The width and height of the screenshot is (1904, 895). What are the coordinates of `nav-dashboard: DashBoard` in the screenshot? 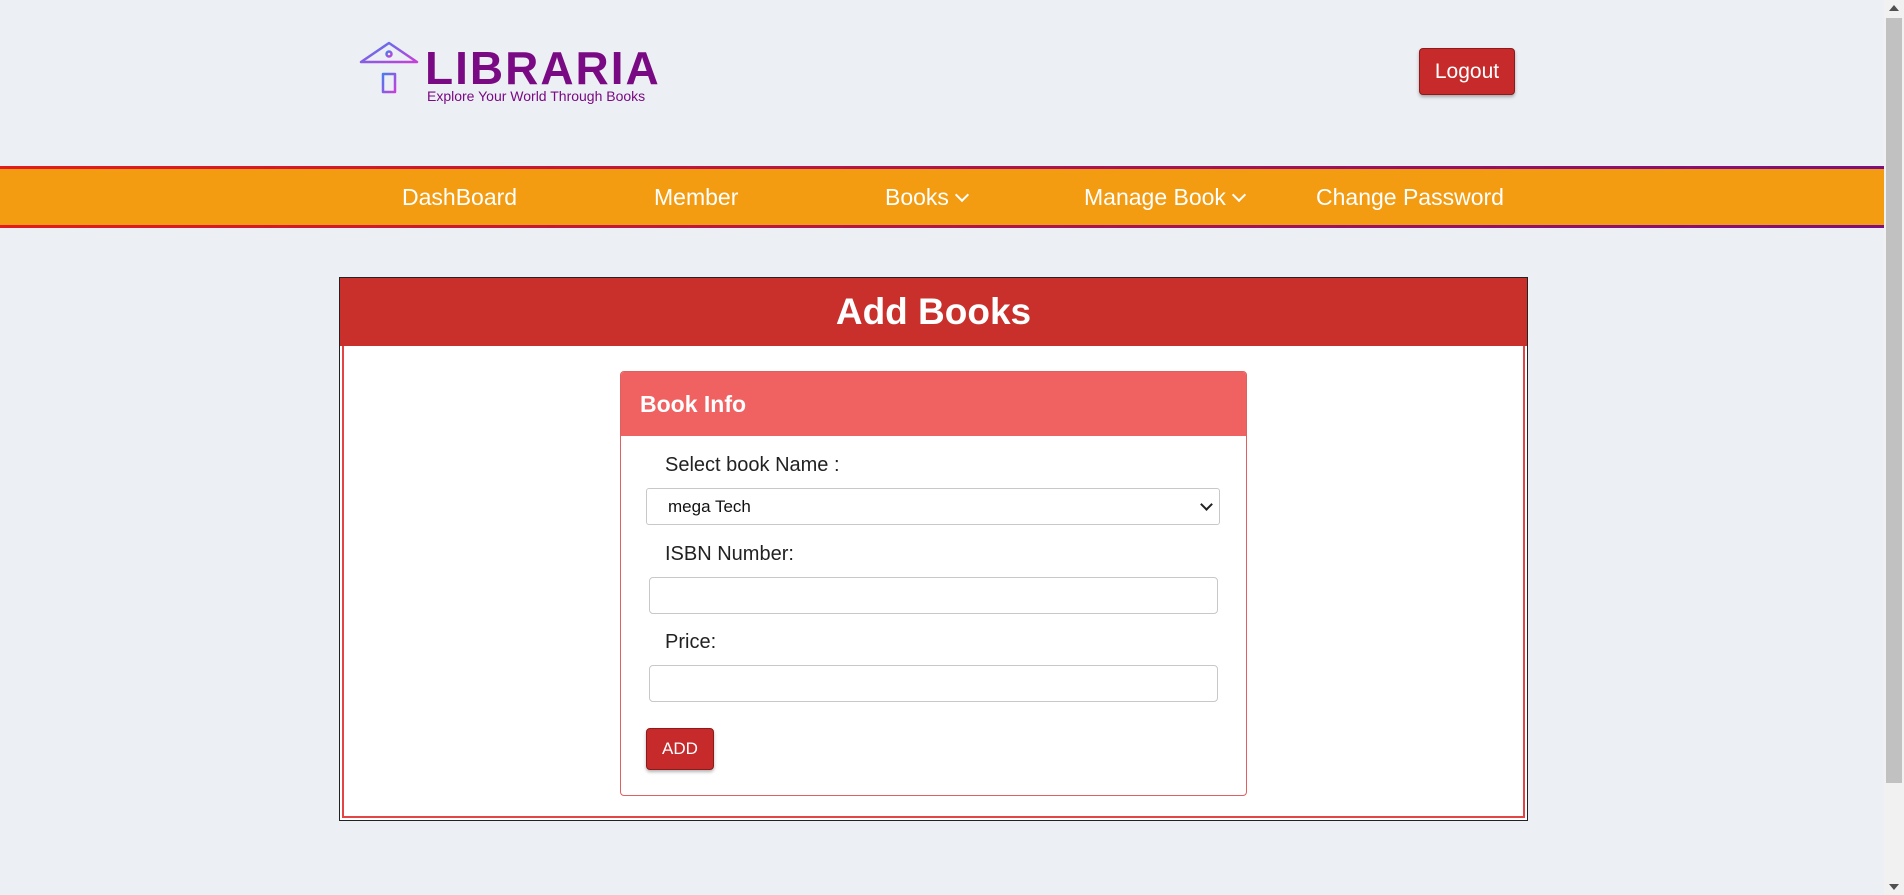 It's located at (459, 197).